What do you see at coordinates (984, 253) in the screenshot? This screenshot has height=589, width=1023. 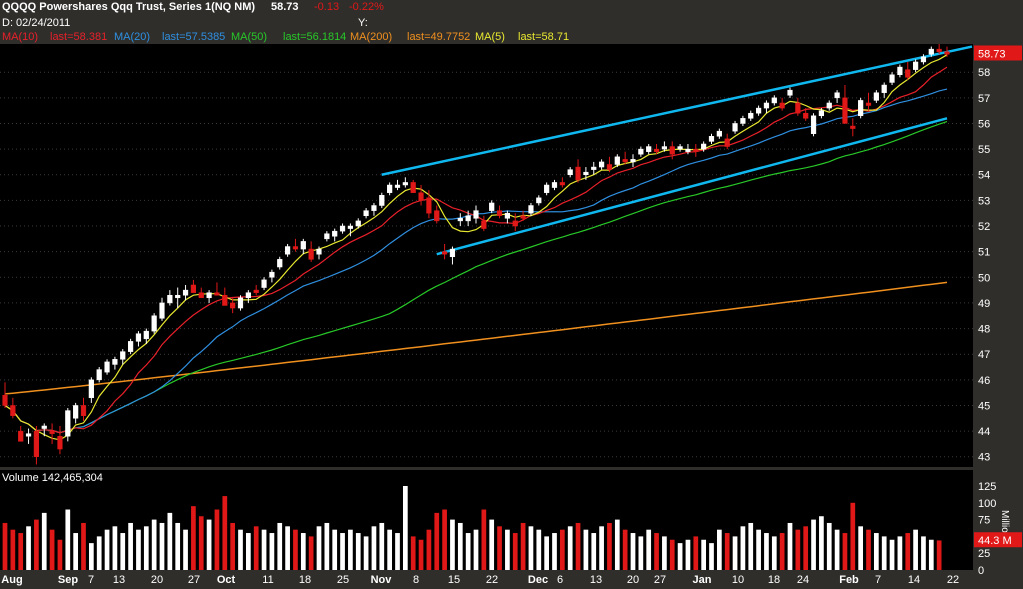 I see `price-tick-label: 51` at bounding box center [984, 253].